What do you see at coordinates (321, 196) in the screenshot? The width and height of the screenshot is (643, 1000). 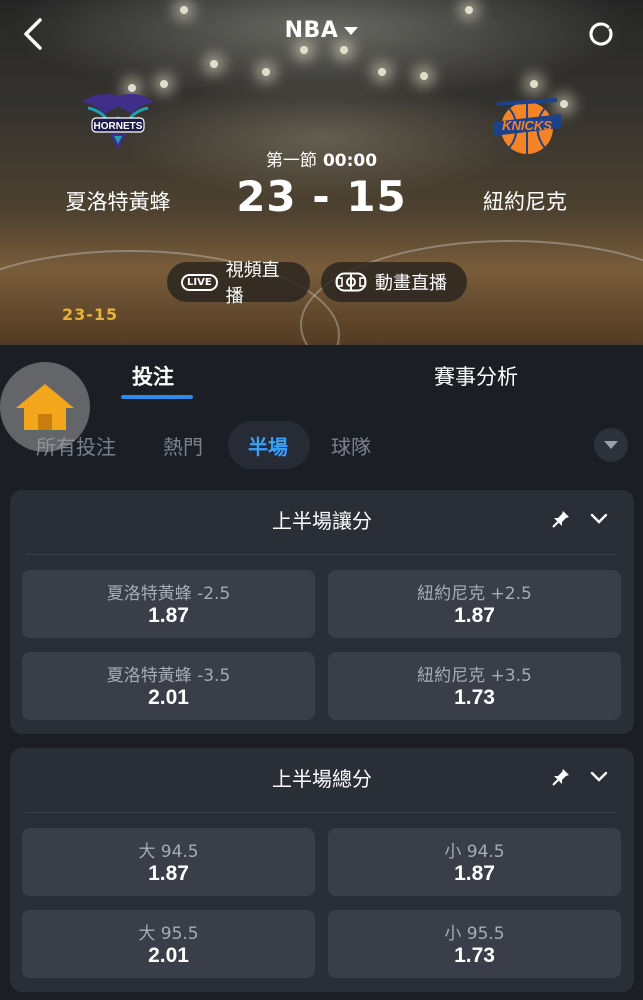 I see `live-score: 23 - 15` at bounding box center [321, 196].